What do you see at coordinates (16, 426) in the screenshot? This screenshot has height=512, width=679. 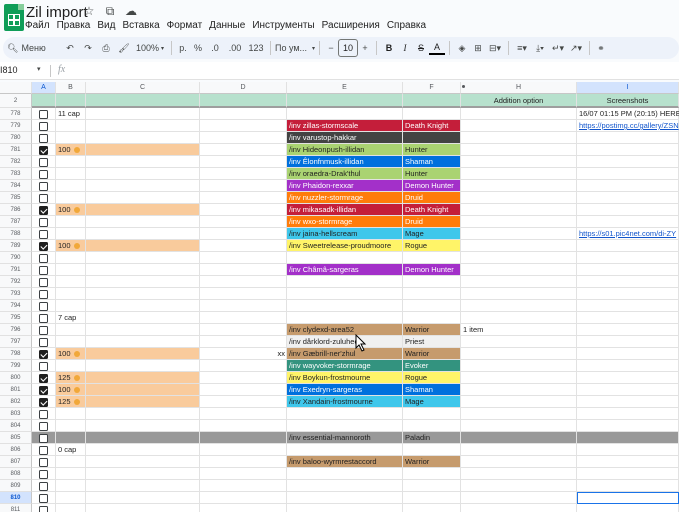 I see `row-header: 804` at bounding box center [16, 426].